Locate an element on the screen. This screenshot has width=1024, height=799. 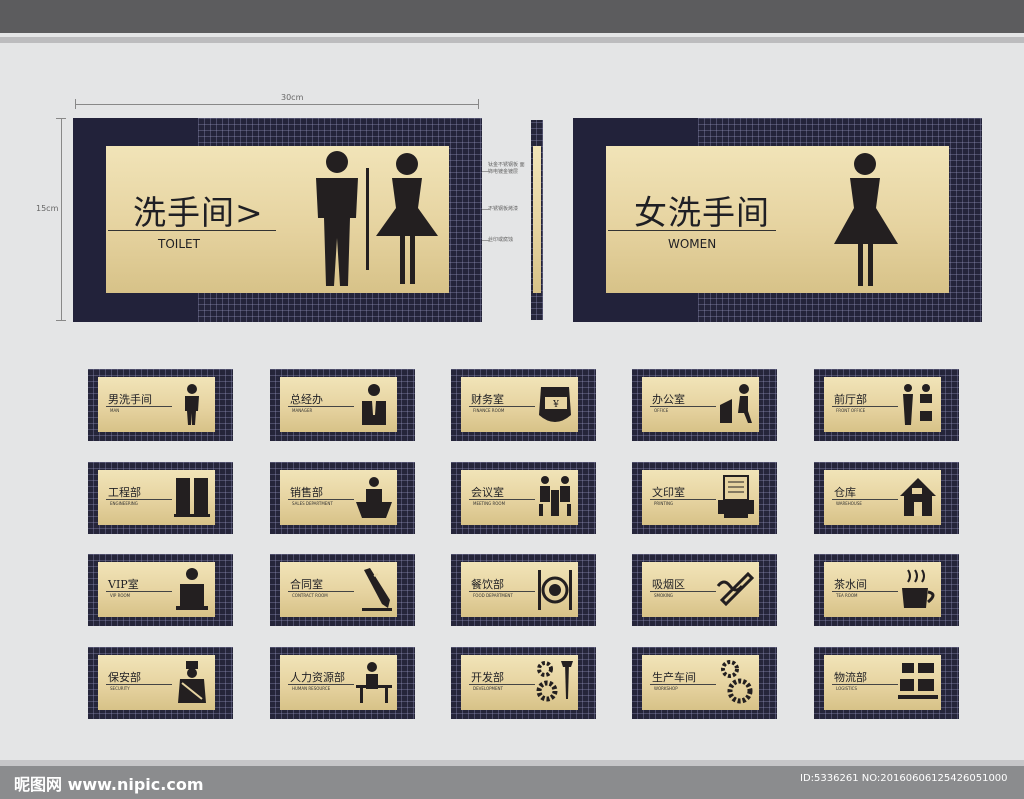
door-sign: 生产车间 WORKSHOP is located at coordinates (704, 683).